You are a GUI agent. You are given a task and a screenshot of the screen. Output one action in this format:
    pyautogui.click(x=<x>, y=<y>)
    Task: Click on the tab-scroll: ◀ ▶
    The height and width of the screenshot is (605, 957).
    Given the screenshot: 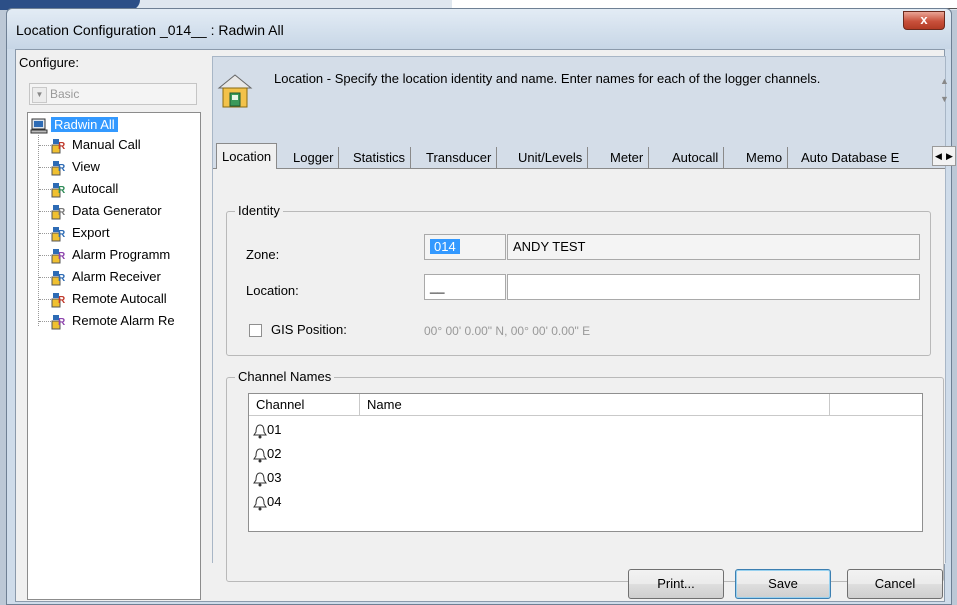 What is the action you would take?
    pyautogui.click(x=944, y=156)
    